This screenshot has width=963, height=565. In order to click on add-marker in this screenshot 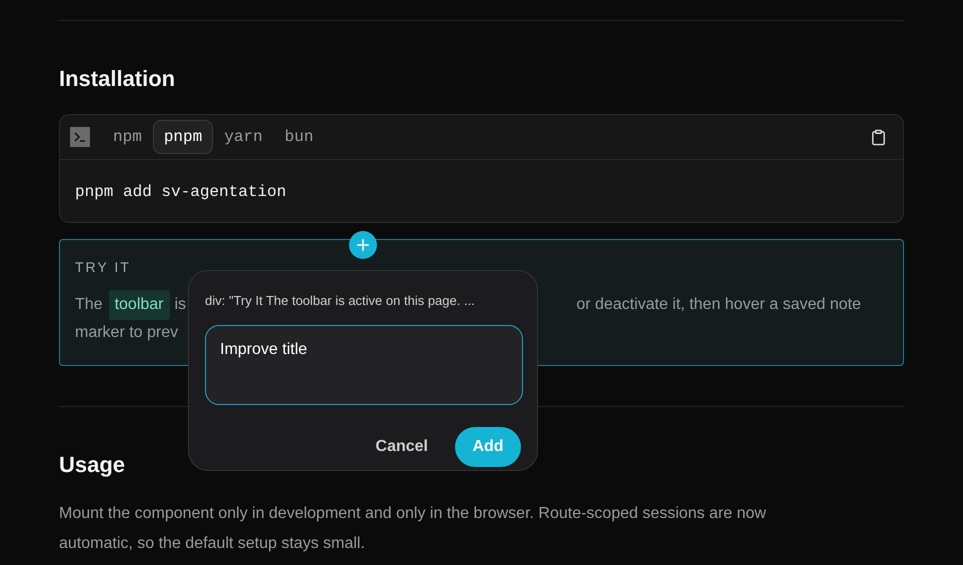, I will do `click(363, 245)`.